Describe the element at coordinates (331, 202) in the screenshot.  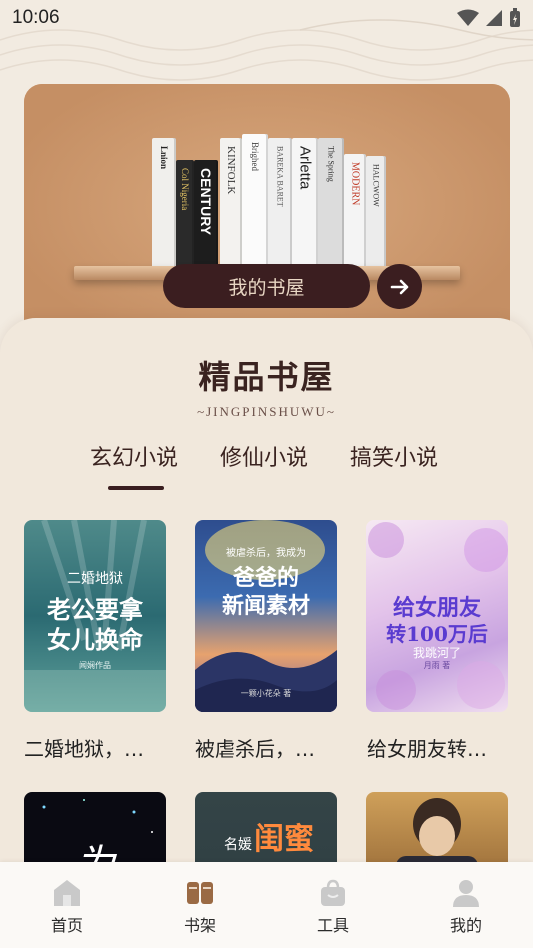
I see `book-spine: The Spring` at that location.